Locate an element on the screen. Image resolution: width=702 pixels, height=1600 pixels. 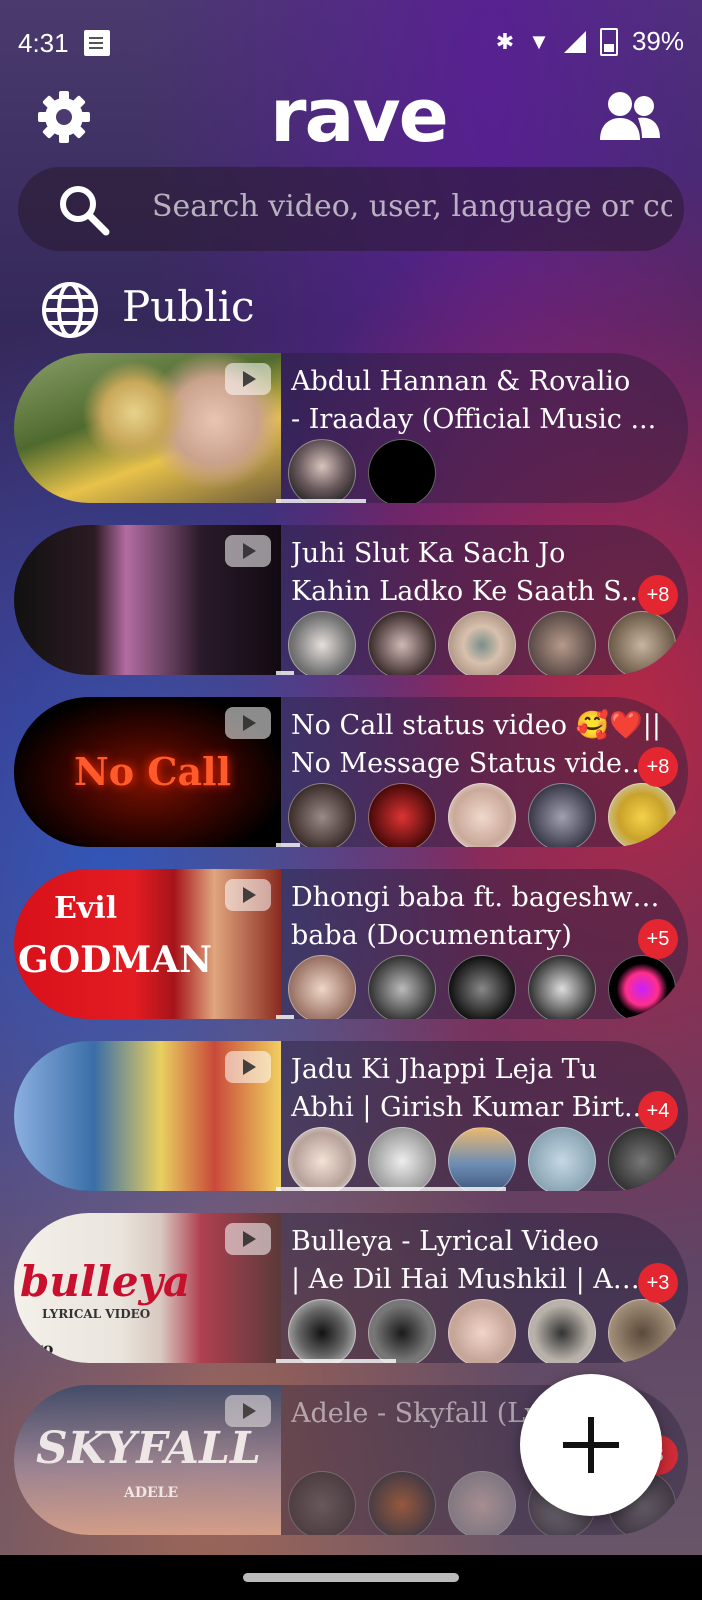
signal-icon is located at coordinates (574, 41).